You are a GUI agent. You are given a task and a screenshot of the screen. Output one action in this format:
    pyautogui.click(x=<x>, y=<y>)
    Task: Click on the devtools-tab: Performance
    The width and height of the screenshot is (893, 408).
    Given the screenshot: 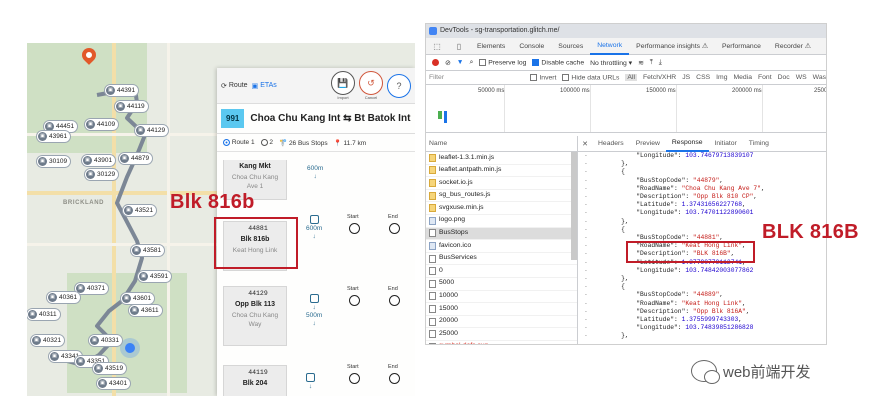 What is the action you would take?
    pyautogui.click(x=741, y=46)
    